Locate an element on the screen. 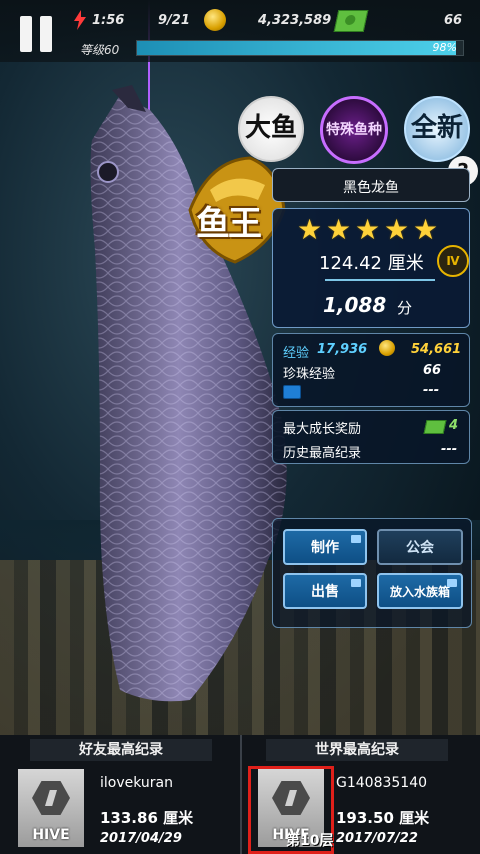  cash-balance: 66 is located at coordinates (453, 20).